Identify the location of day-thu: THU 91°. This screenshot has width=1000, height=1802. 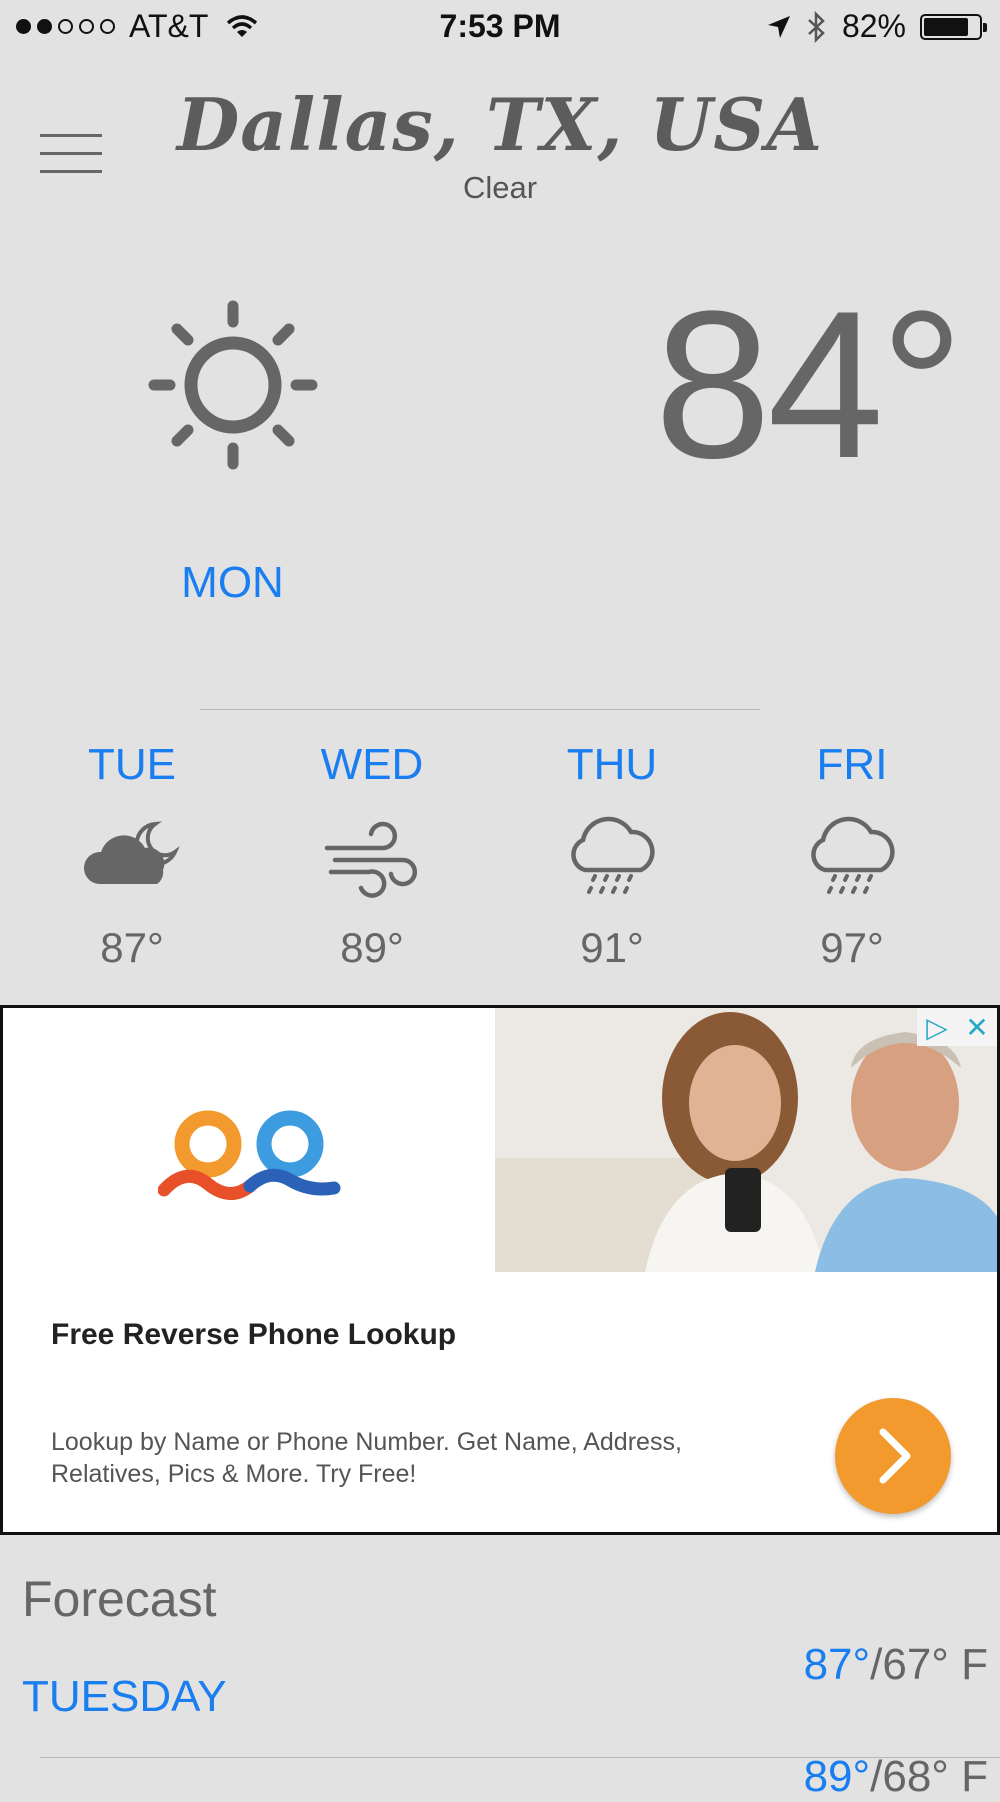
(612, 856).